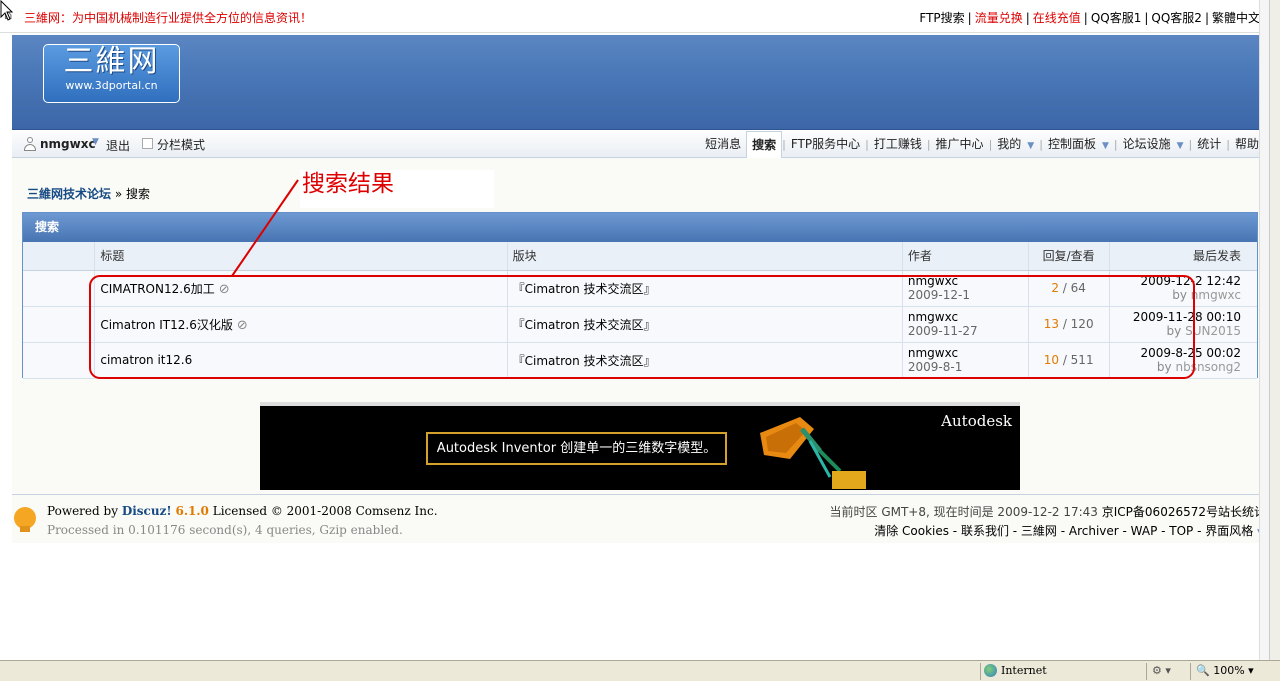 This screenshot has height=681, width=1280. I want to click on last-post-cell: 2009-11-28 00:10 by SUN2015, so click(1182, 324).